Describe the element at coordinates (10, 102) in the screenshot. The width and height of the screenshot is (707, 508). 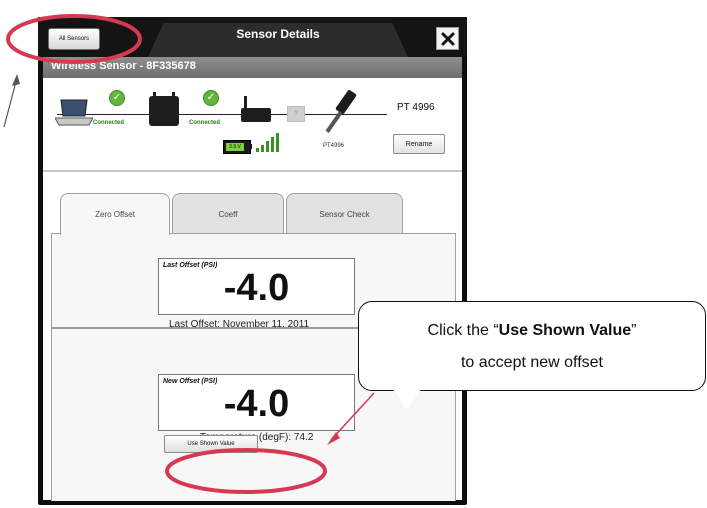
I see `pointer-arrow-line` at that location.